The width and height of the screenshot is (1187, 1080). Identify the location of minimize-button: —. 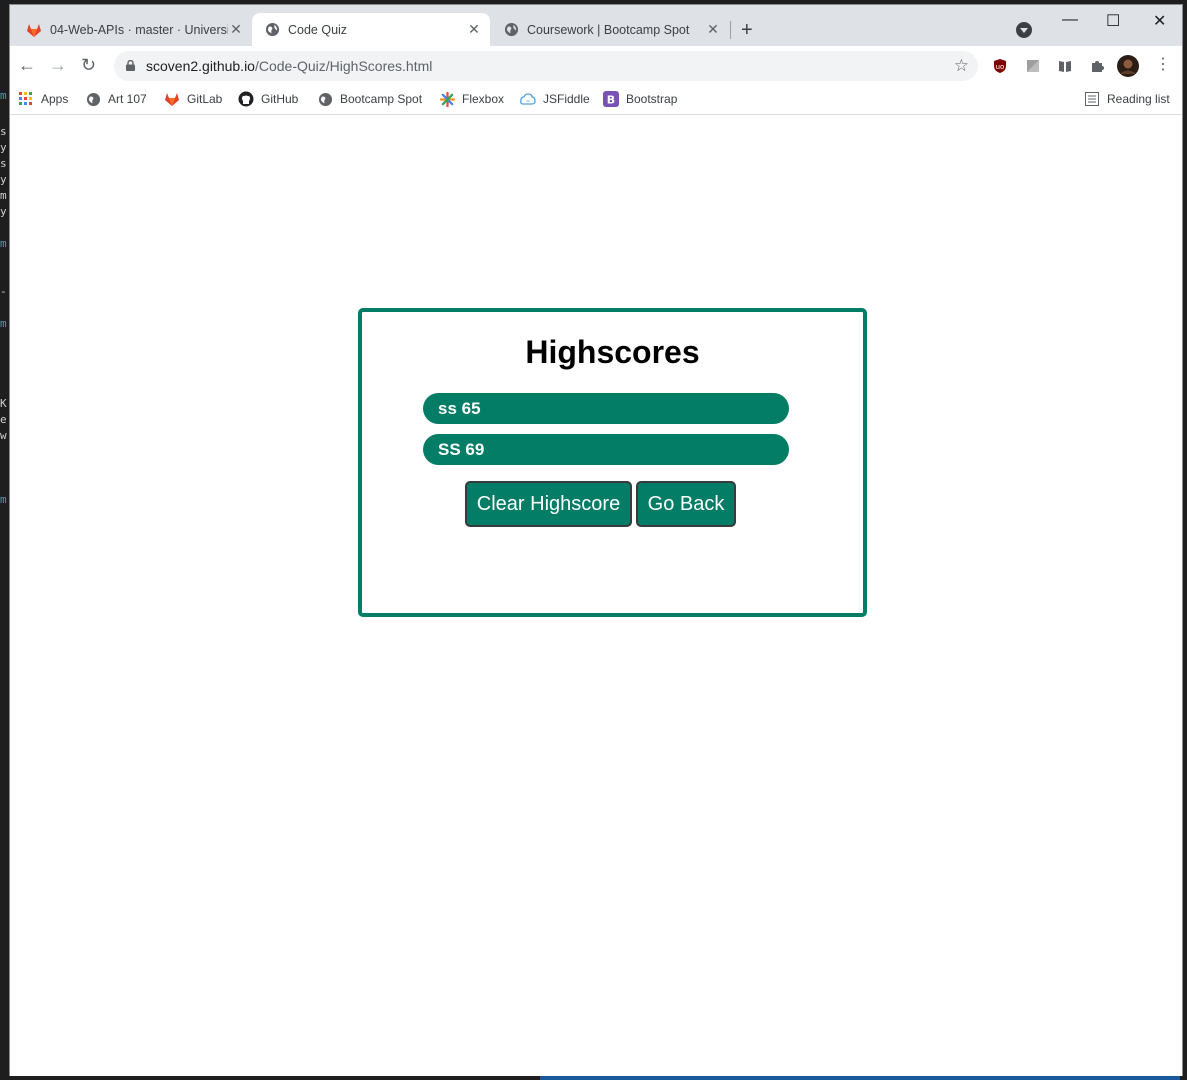
(1070, 20).